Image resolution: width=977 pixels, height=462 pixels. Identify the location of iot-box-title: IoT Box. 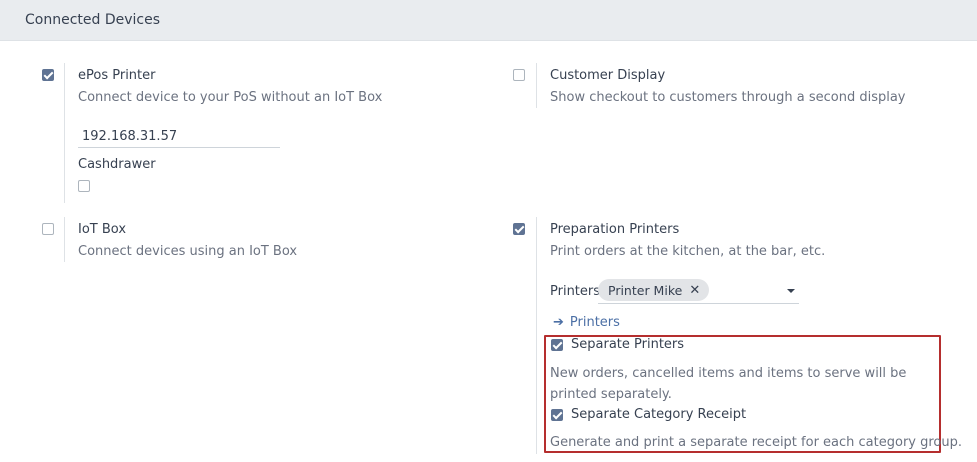
(102, 229).